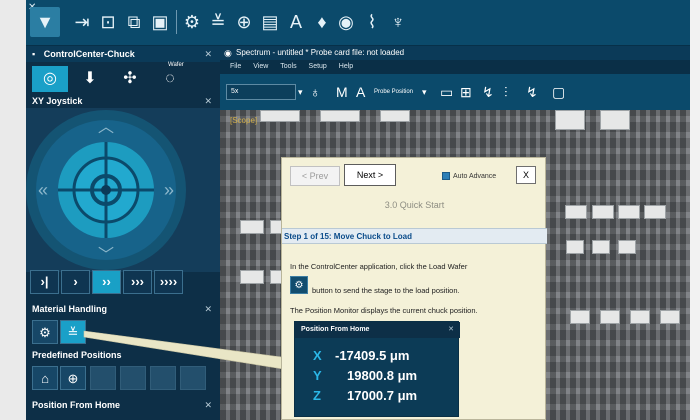  What do you see at coordinates (235, 91) in the screenshot?
I see `zoom-value: 5x` at bounding box center [235, 91].